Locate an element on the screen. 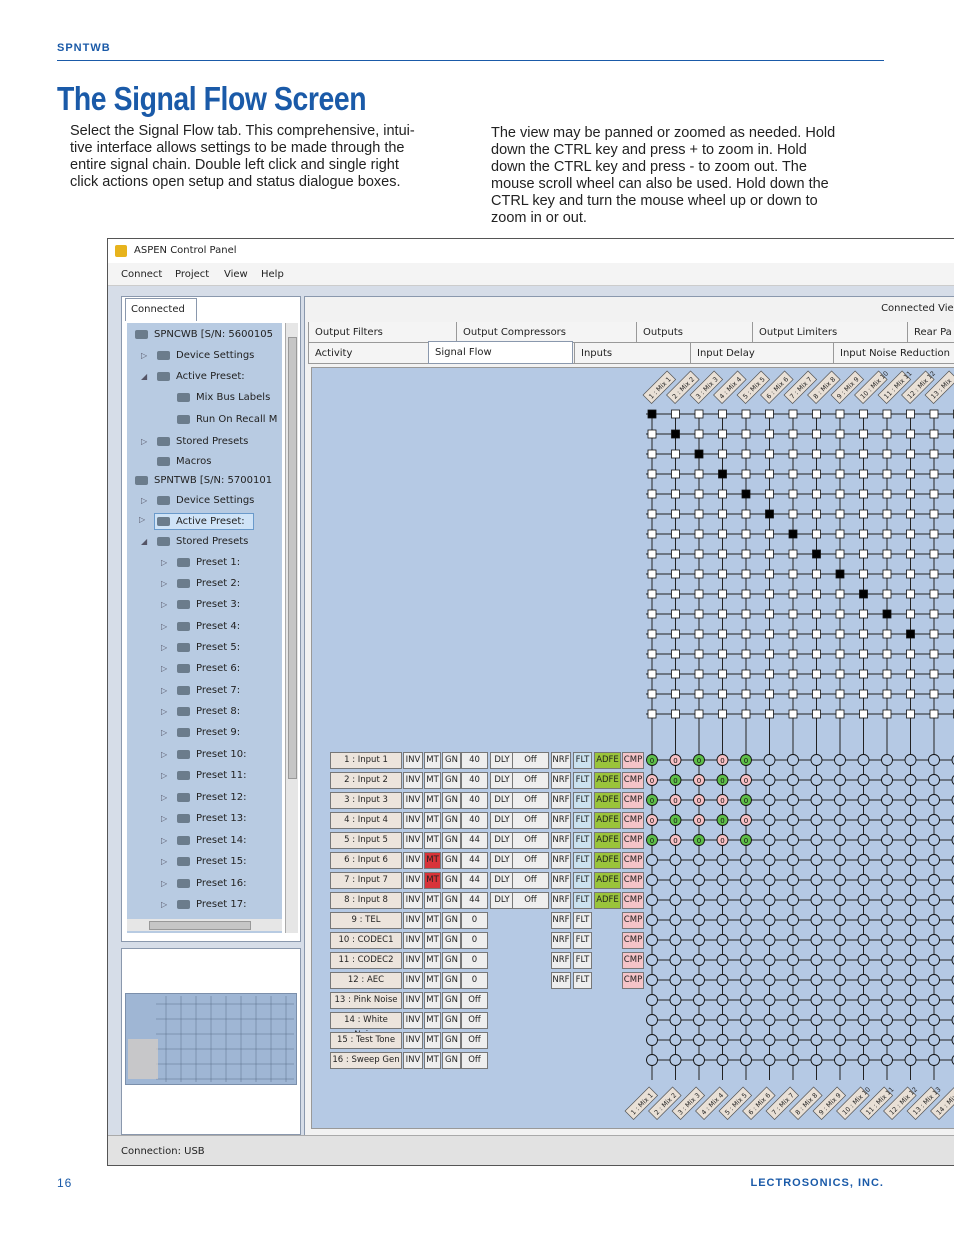 The width and height of the screenshot is (954, 1235). gain-value-field: 0 is located at coordinates (474, 940).